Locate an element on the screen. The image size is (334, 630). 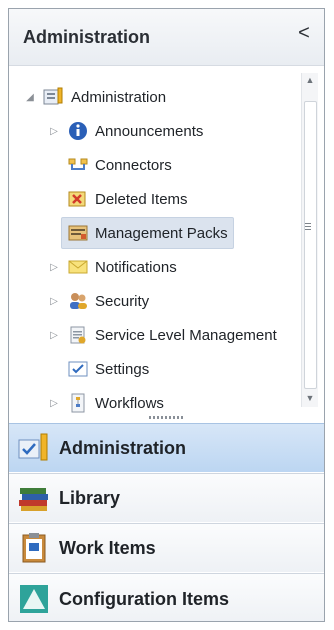
collapse-arrow-icon: ◢ is located at coordinates (30, 97).